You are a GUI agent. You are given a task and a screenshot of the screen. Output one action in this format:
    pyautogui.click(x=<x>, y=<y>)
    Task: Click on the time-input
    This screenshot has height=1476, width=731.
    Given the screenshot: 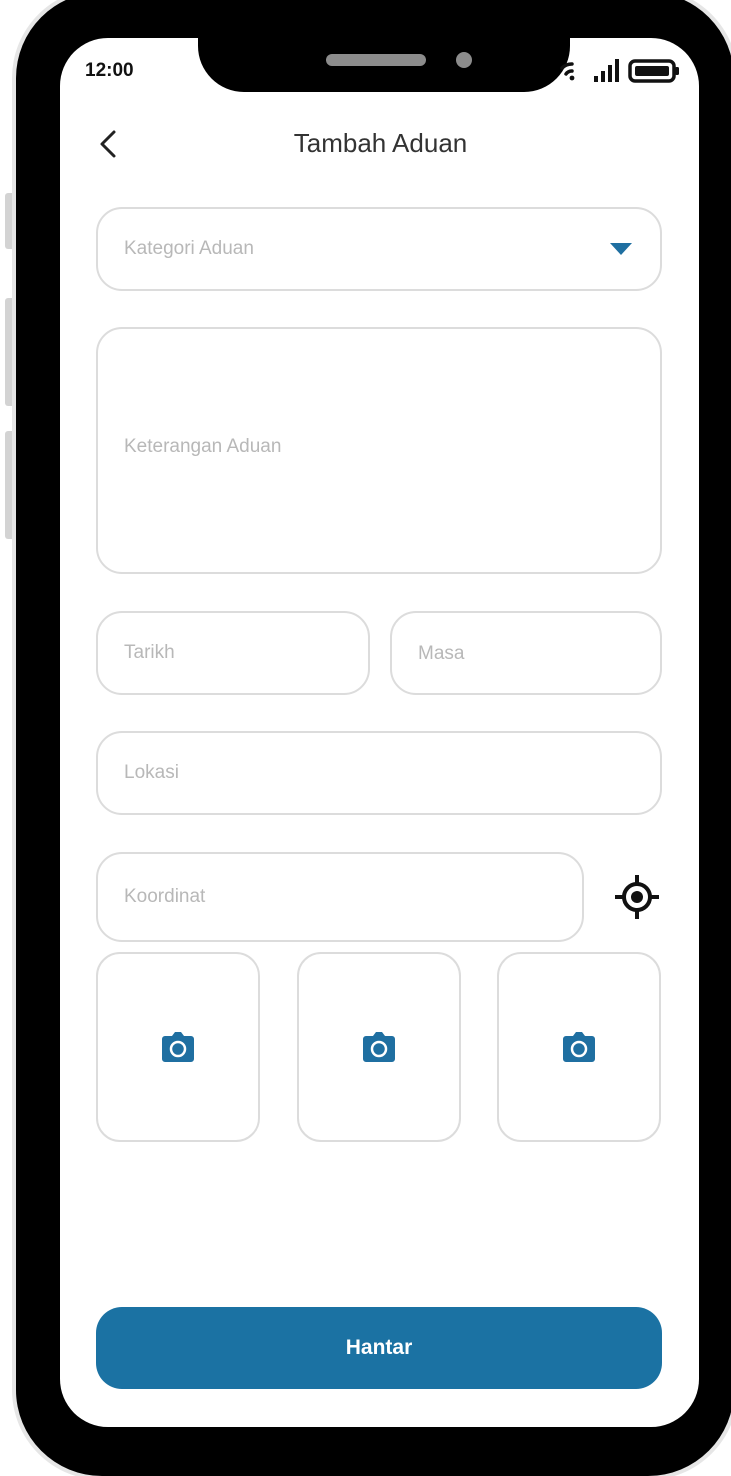 What is the action you would take?
    pyautogui.click(x=526, y=654)
    